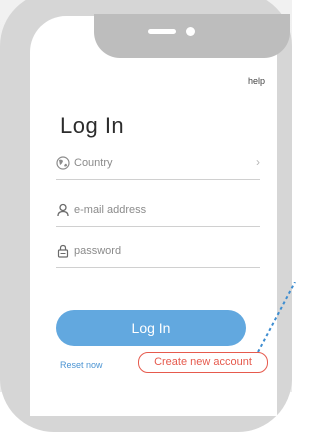 This screenshot has width=320, height=432. Describe the element at coordinates (203, 362) in the screenshot. I see `create-account-link: Create new account` at that location.